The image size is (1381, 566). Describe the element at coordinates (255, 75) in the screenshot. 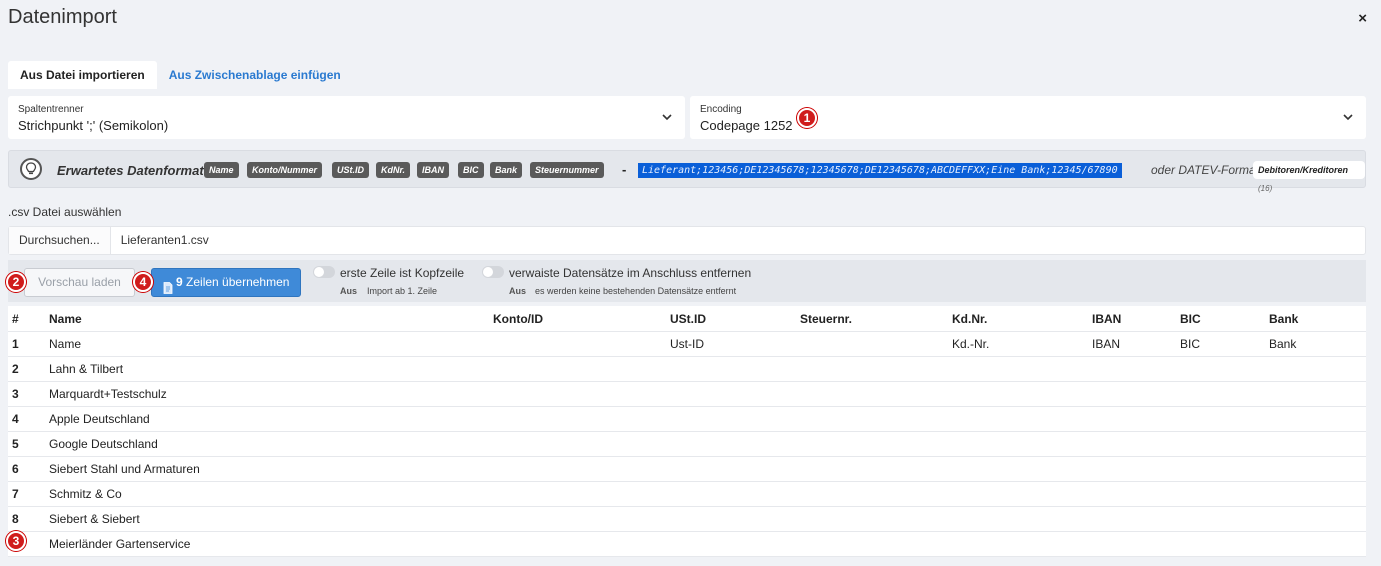

I see `tab-paste-clipboard: Aus Zwischenablage einfügen` at that location.